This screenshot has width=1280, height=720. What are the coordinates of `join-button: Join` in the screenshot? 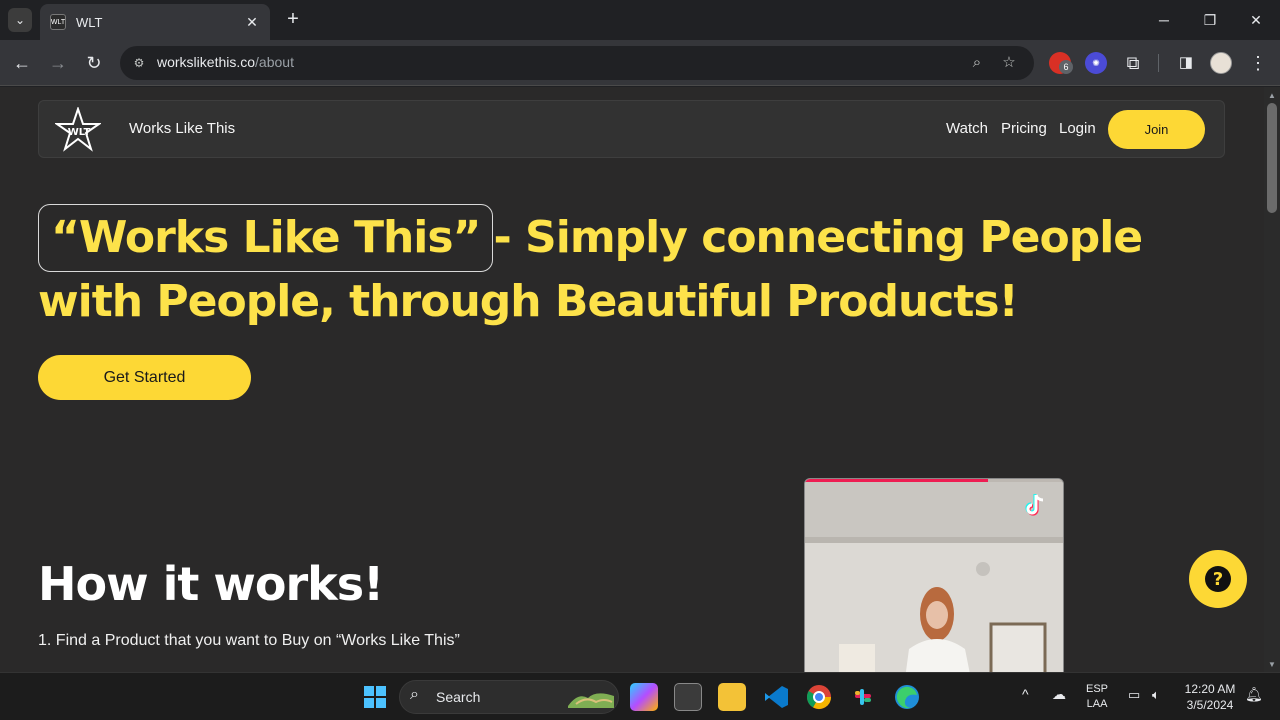 It's located at (1156, 129).